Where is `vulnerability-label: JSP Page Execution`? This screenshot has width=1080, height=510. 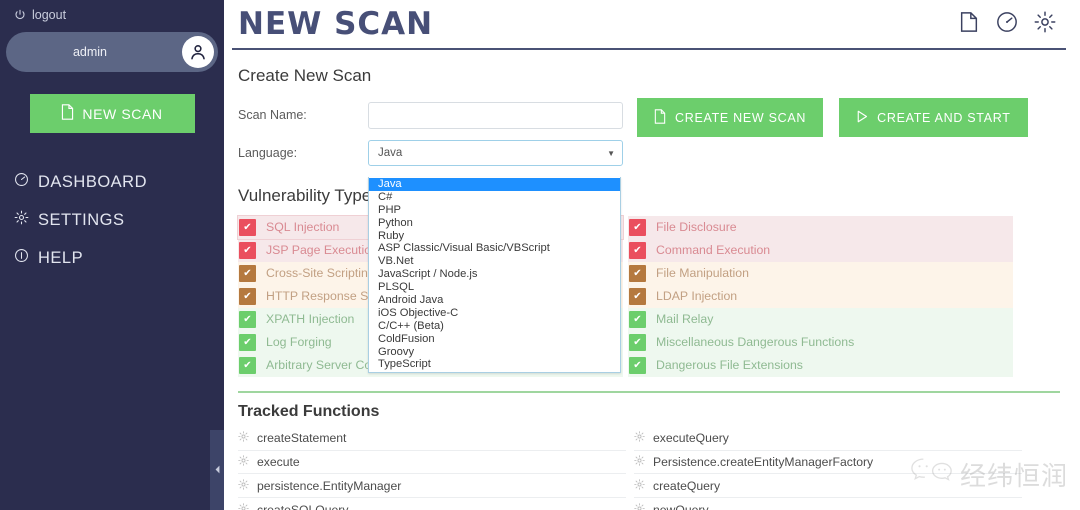 vulnerability-label: JSP Page Execution is located at coordinates (322, 250).